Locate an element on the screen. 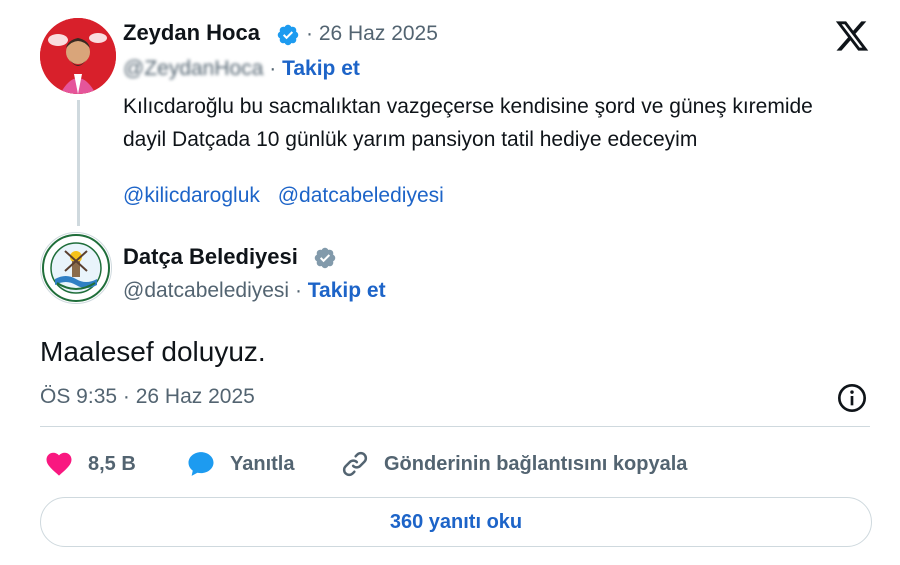 The image size is (900, 565). quoted-author-name: Zeydan Hoca is located at coordinates (191, 33).